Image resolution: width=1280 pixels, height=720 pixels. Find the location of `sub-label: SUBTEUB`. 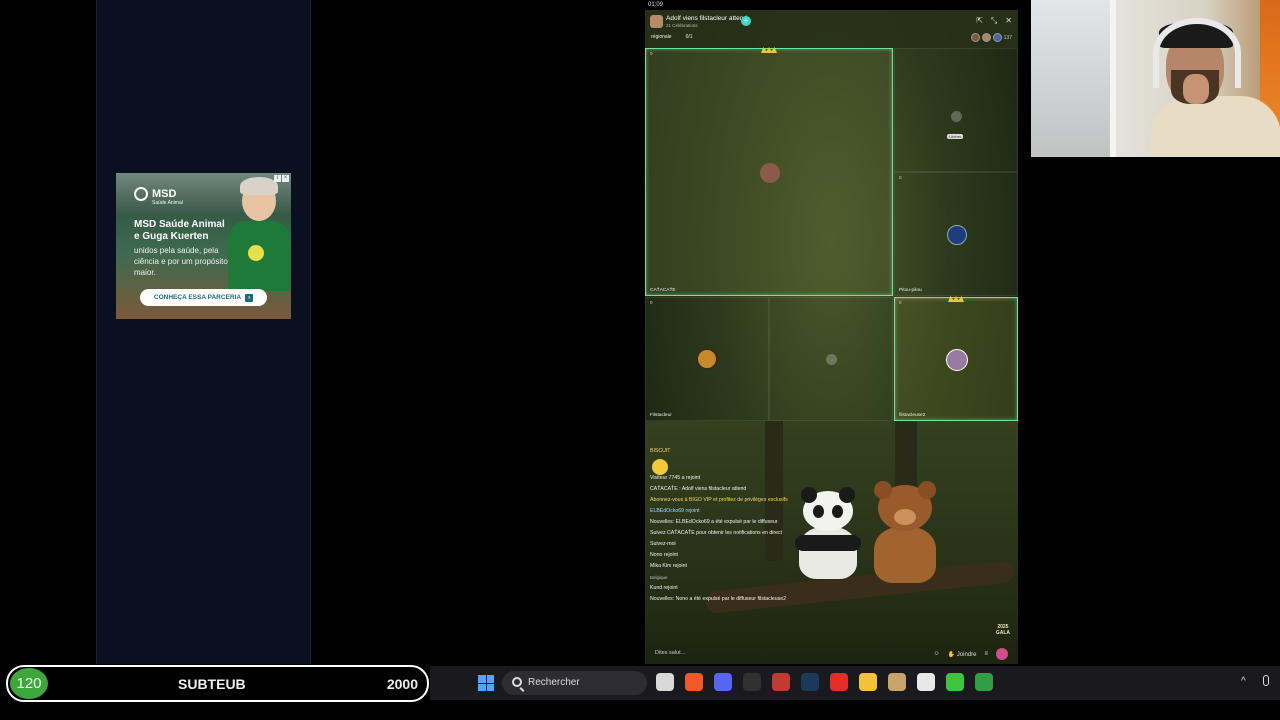

sub-label: SUBTEUB is located at coordinates (212, 684).